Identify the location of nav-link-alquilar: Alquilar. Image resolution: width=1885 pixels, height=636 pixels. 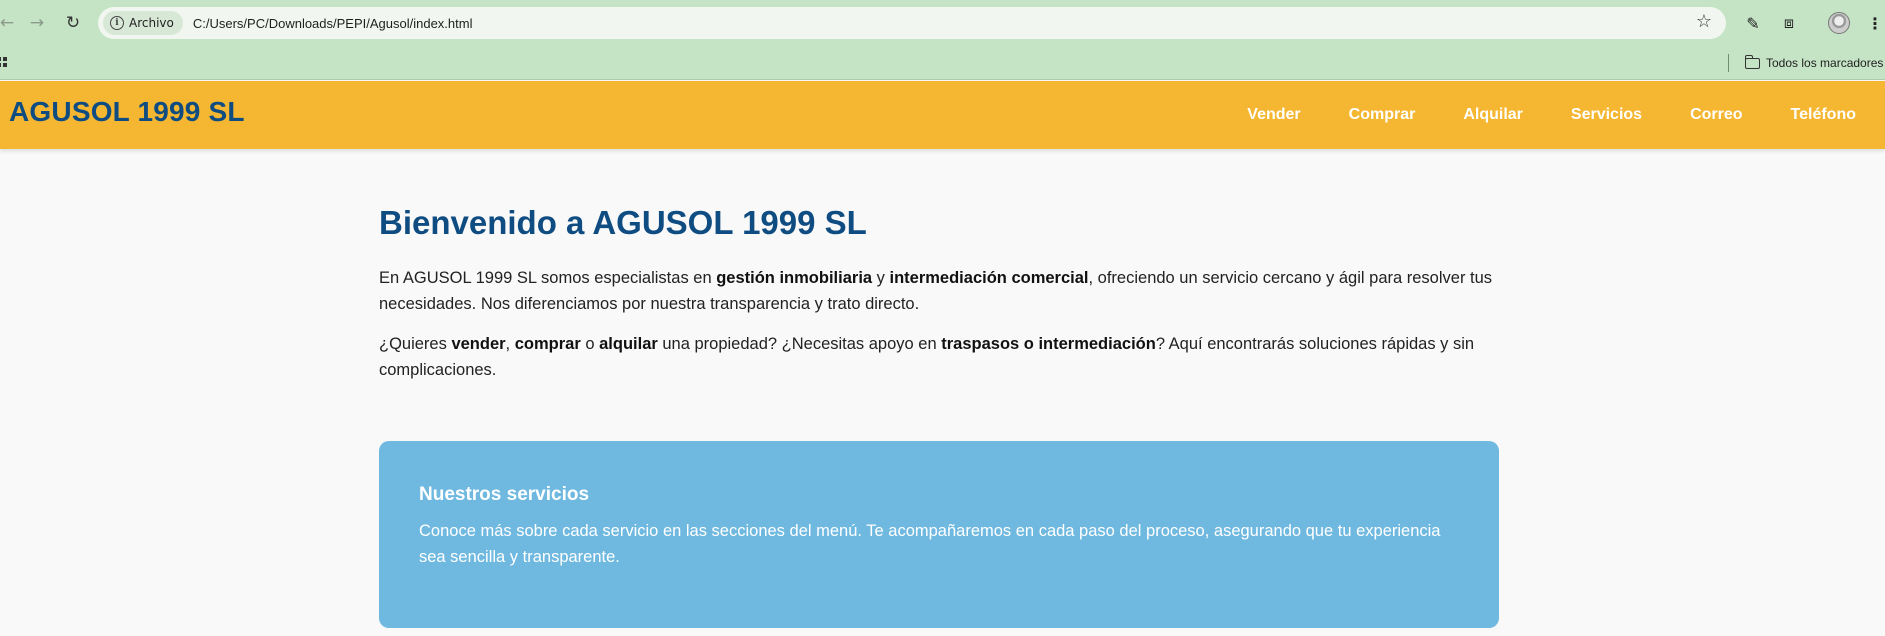
(1493, 115).